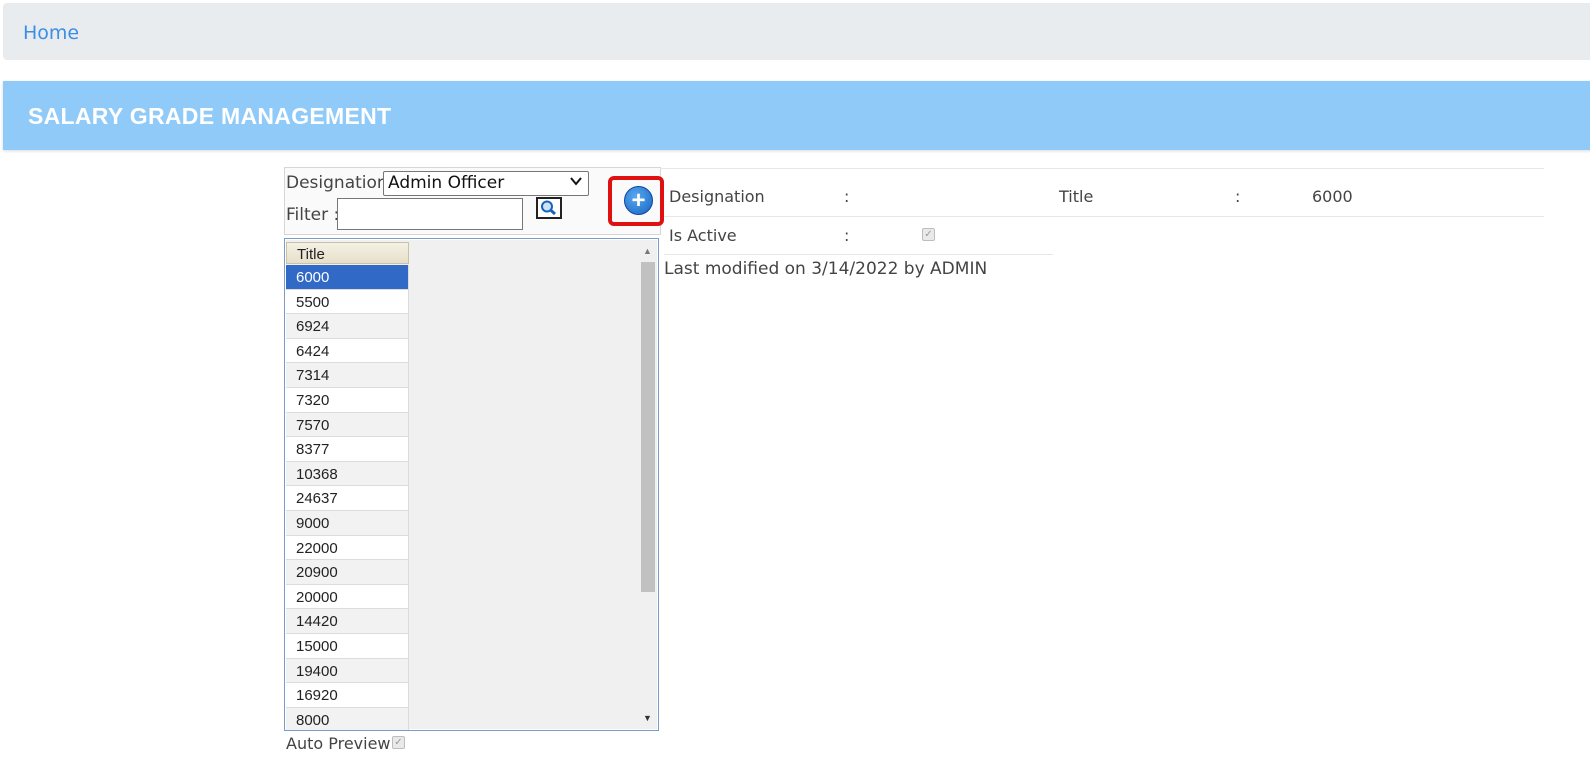 The width and height of the screenshot is (1590, 762). What do you see at coordinates (826, 269) in the screenshot?
I see `last-modified-text: Last modified on 3/14/2022 by ADMIN` at bounding box center [826, 269].